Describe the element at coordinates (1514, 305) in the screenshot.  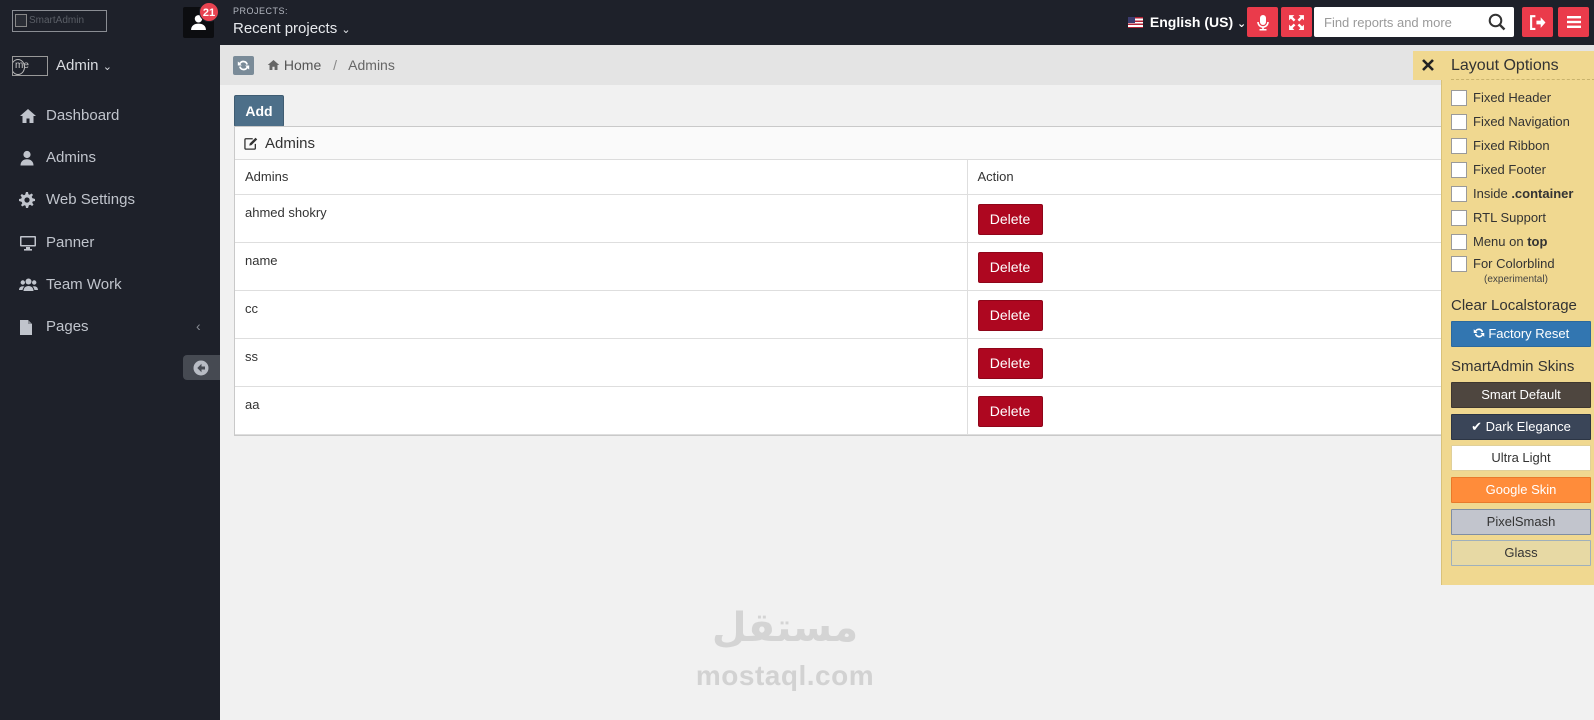
I see `clear-localstorage-heading: Clear Localstorage` at that location.